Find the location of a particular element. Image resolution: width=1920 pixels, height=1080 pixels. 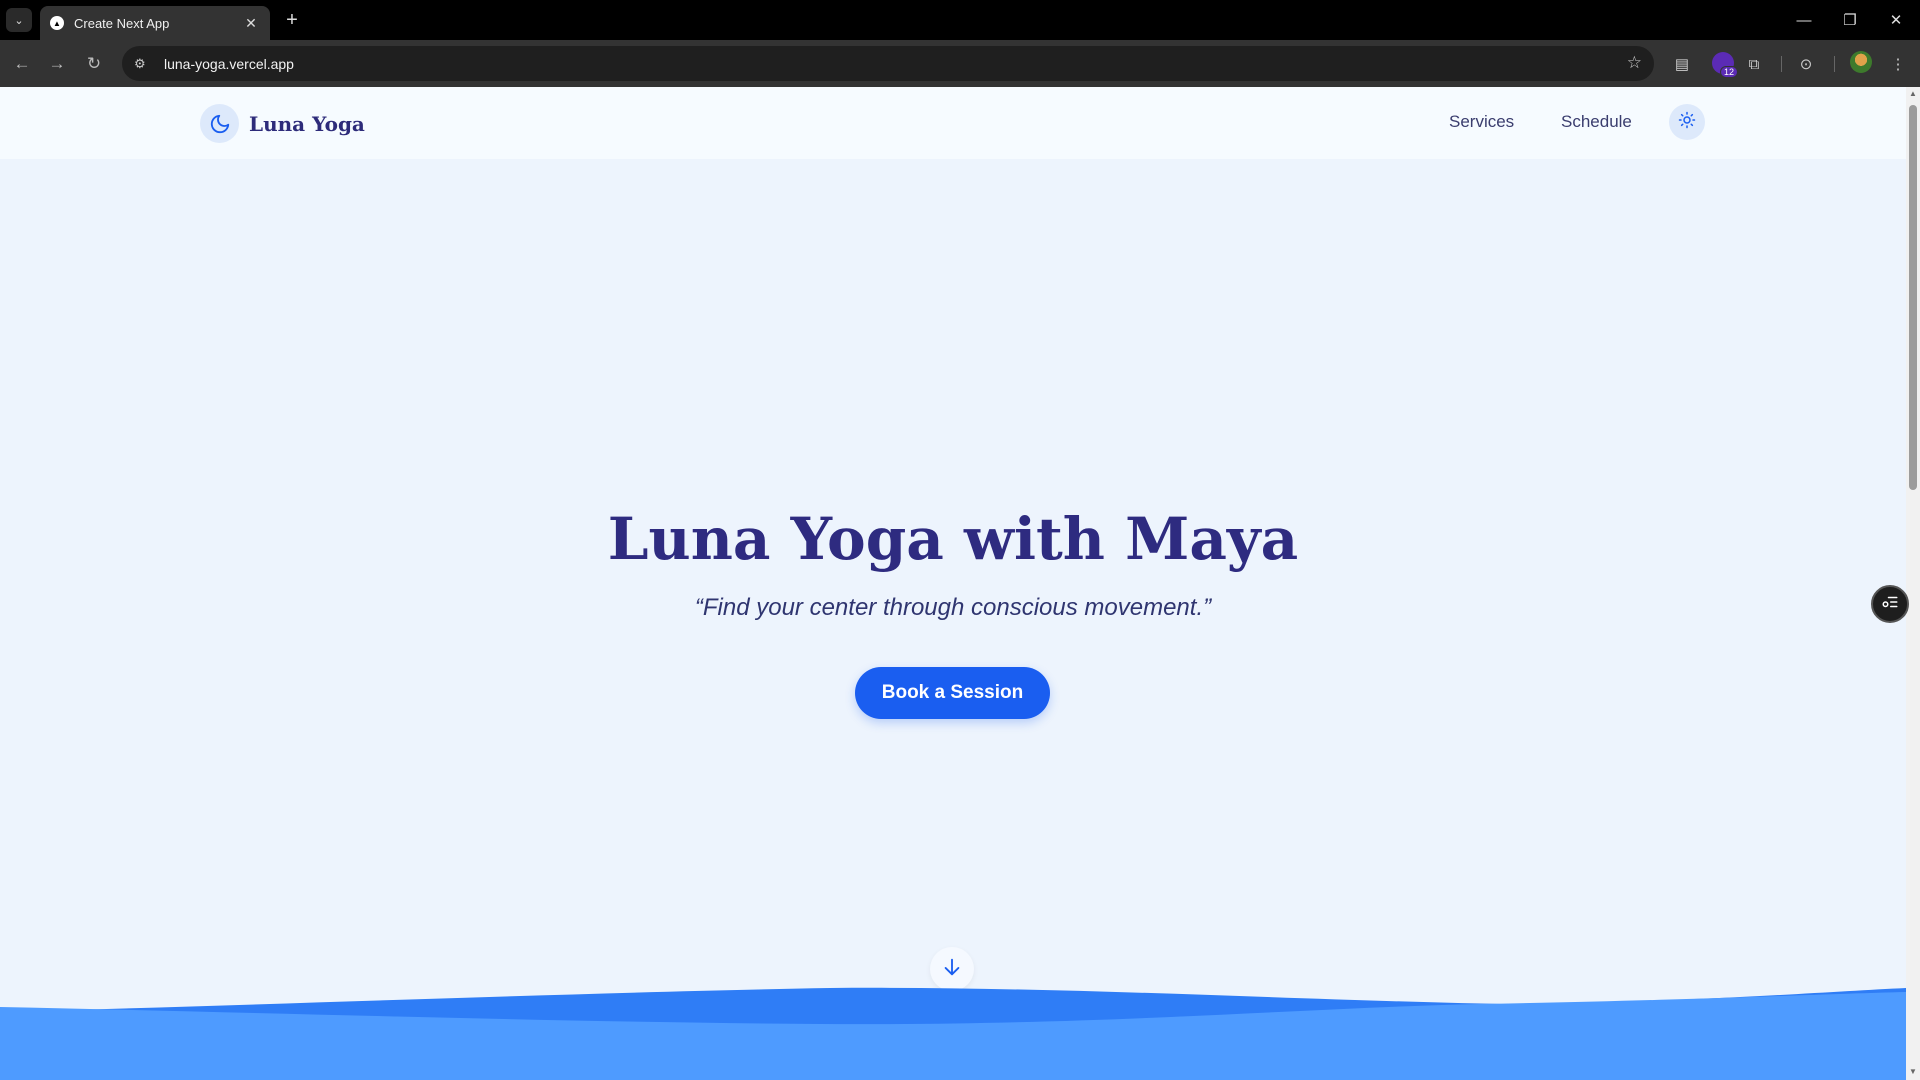

restore-icon: ❐ is located at coordinates (1850, 20).